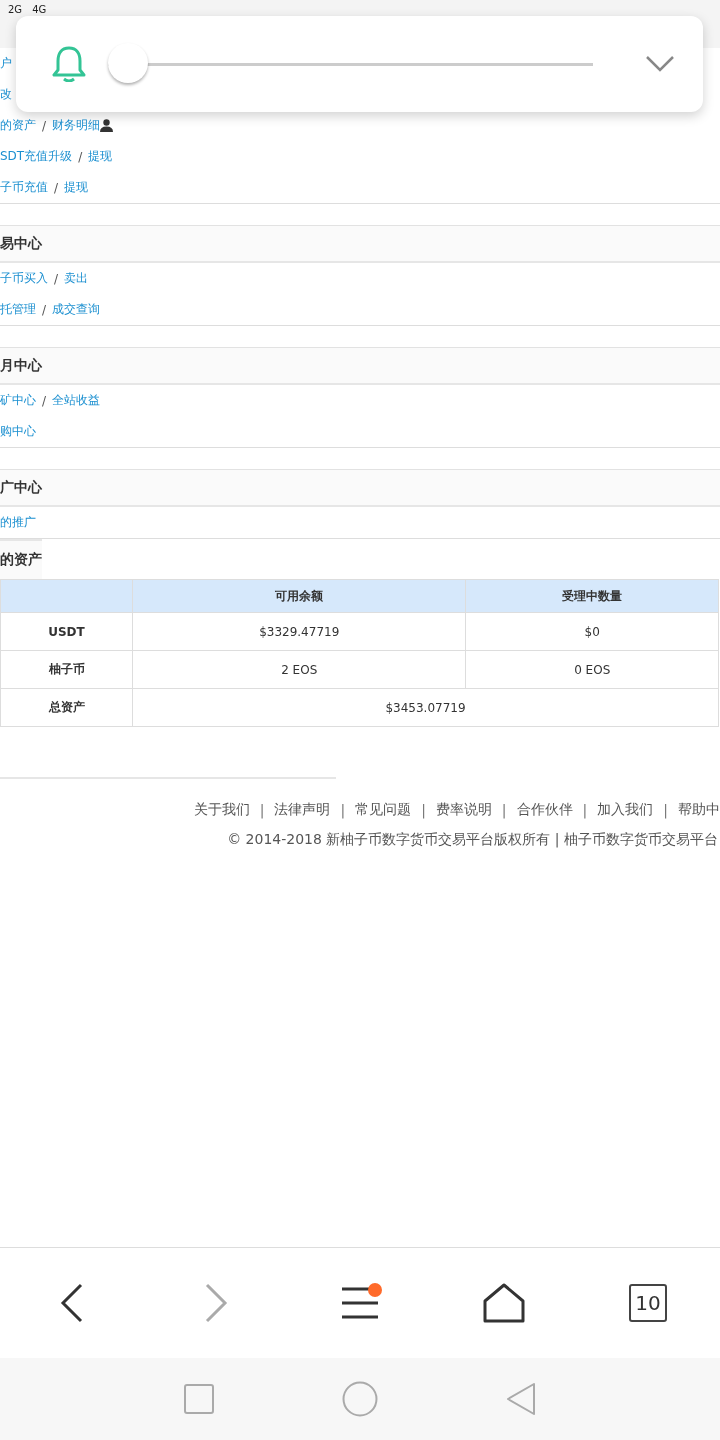 Image resolution: width=720 pixels, height=1440 pixels. Describe the element at coordinates (18, 522) in the screenshot. I see `menu-link: 的推广` at that location.